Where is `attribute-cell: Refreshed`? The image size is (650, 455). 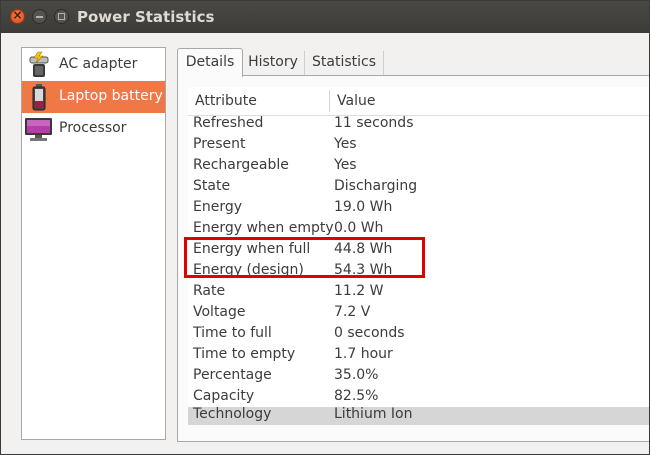 attribute-cell: Refreshed is located at coordinates (228, 123).